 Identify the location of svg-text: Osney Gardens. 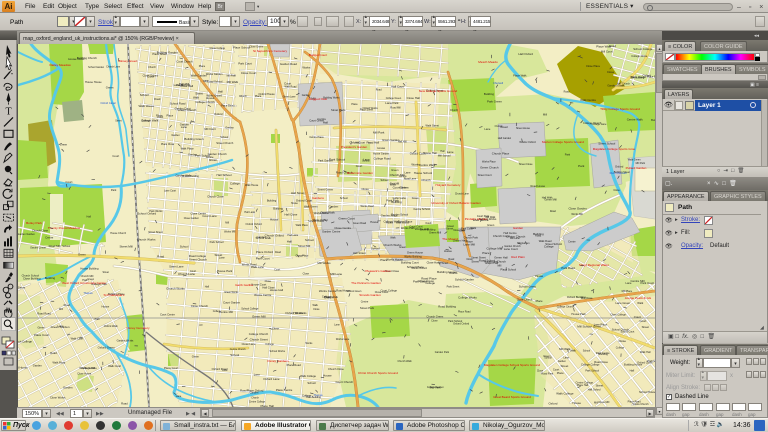
(278, 361).